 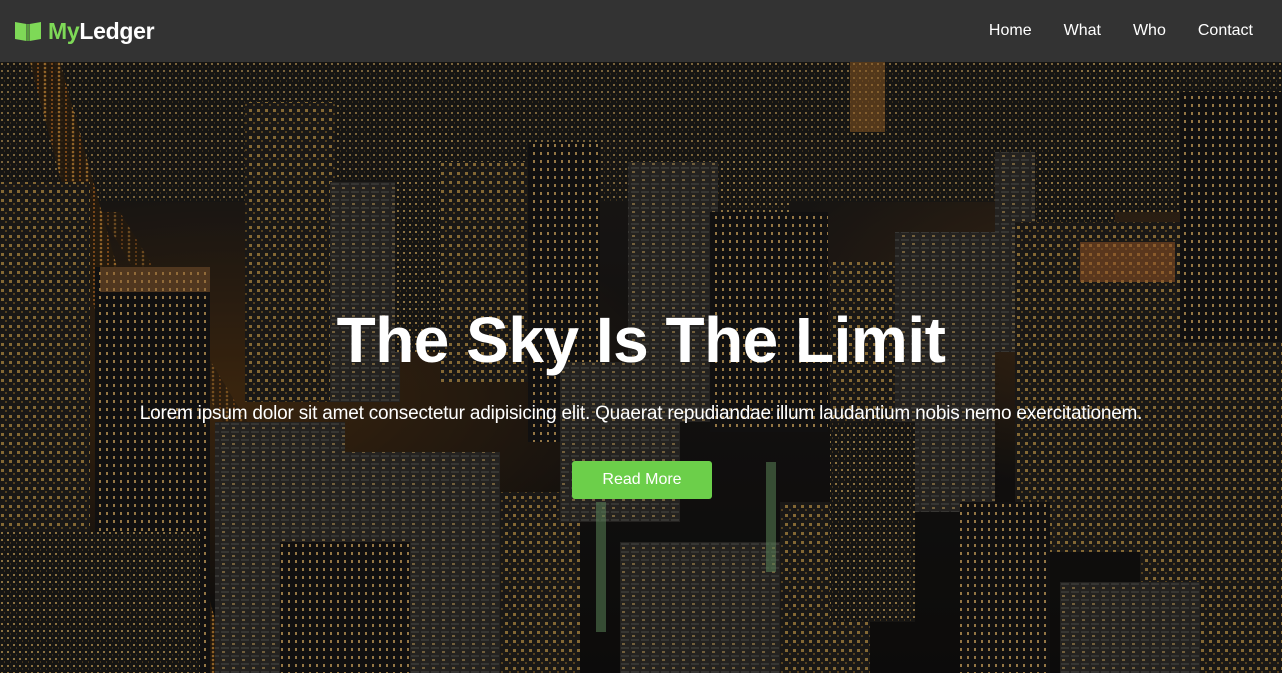 I want to click on open-book-icon, so click(x=28, y=31).